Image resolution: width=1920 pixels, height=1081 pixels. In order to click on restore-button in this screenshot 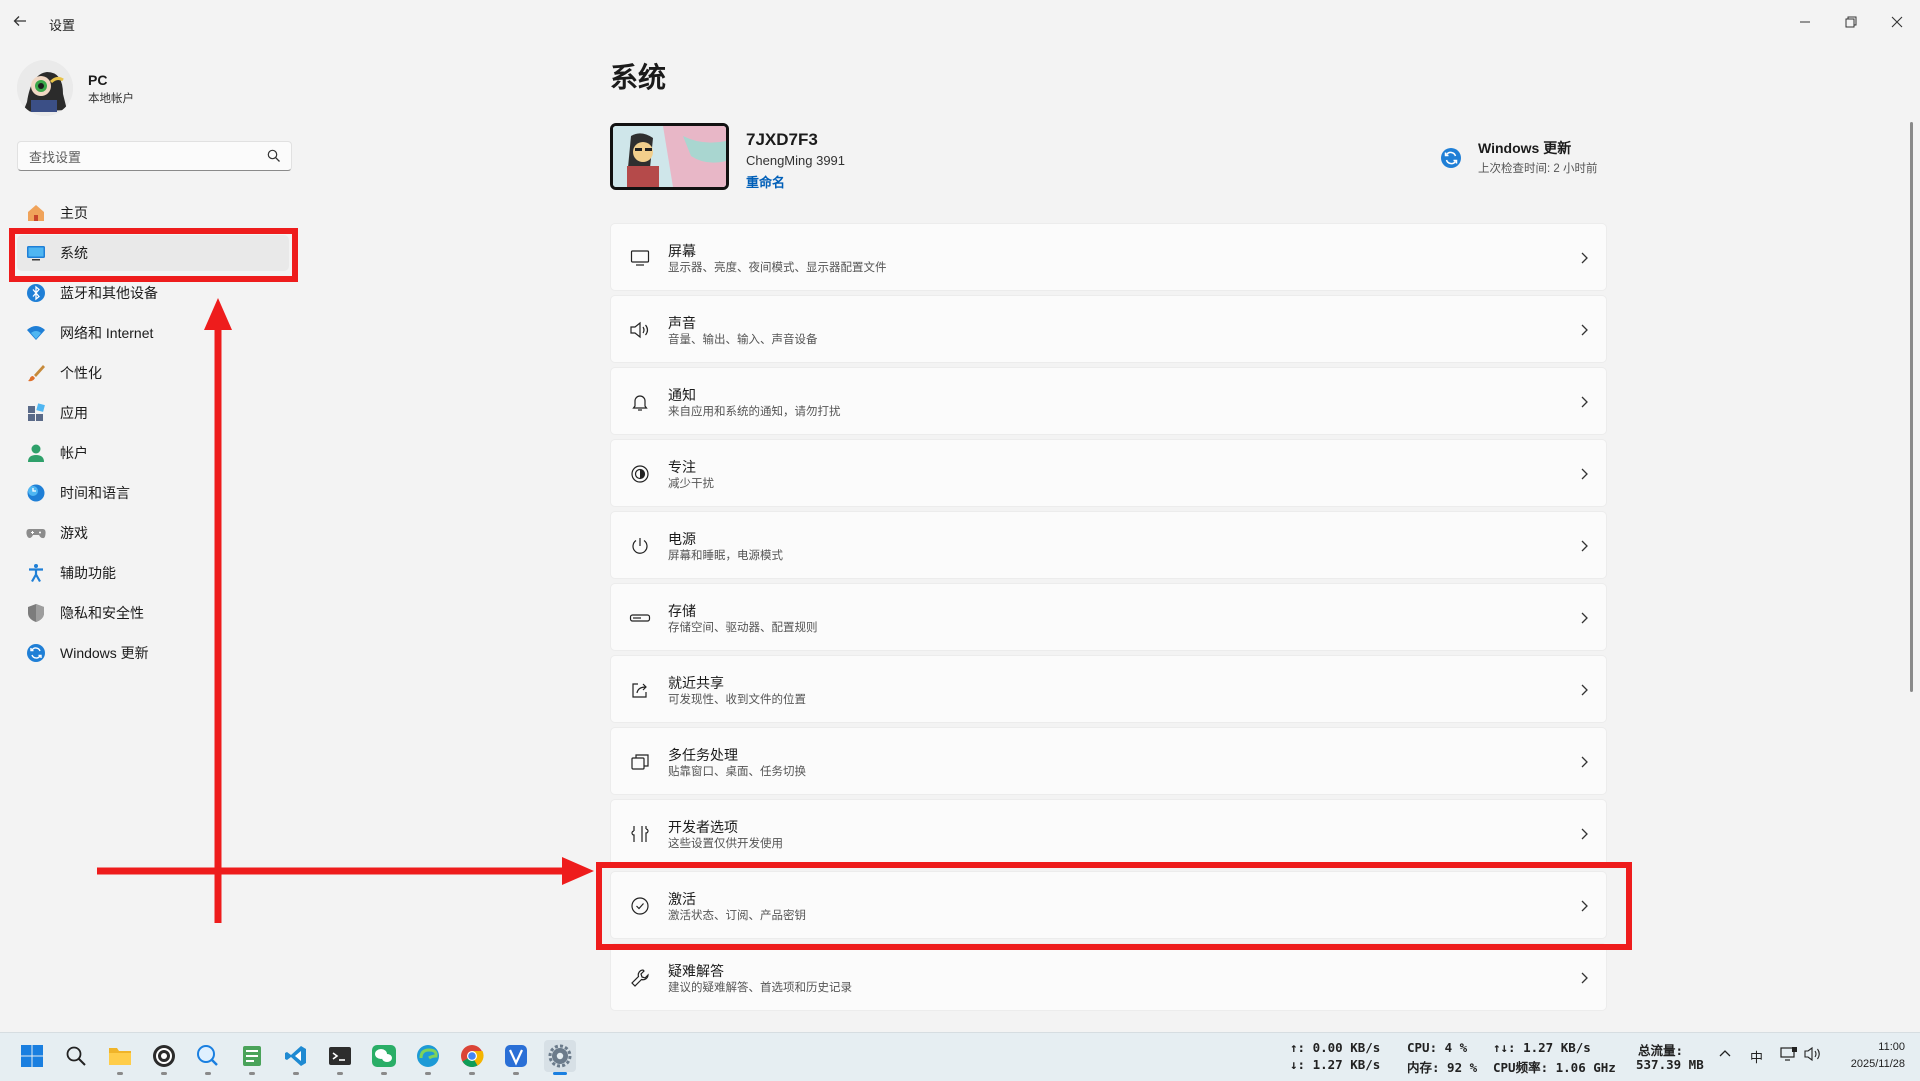, I will do `click(1851, 22)`.